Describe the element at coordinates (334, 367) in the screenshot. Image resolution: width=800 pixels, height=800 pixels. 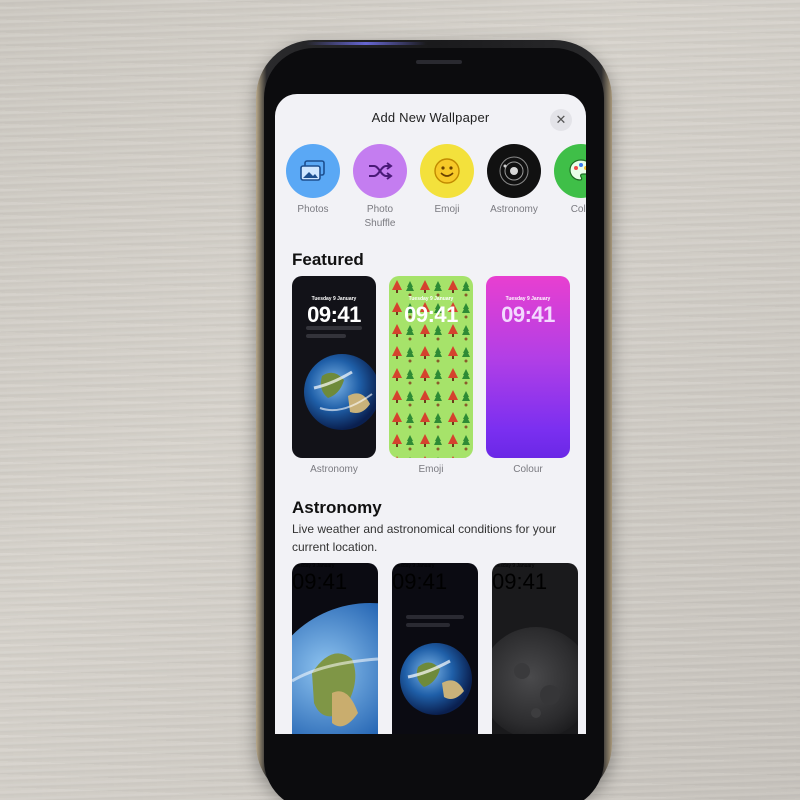
I see `featured-card-astronomy: Tuesday 9 January 09:41` at that location.